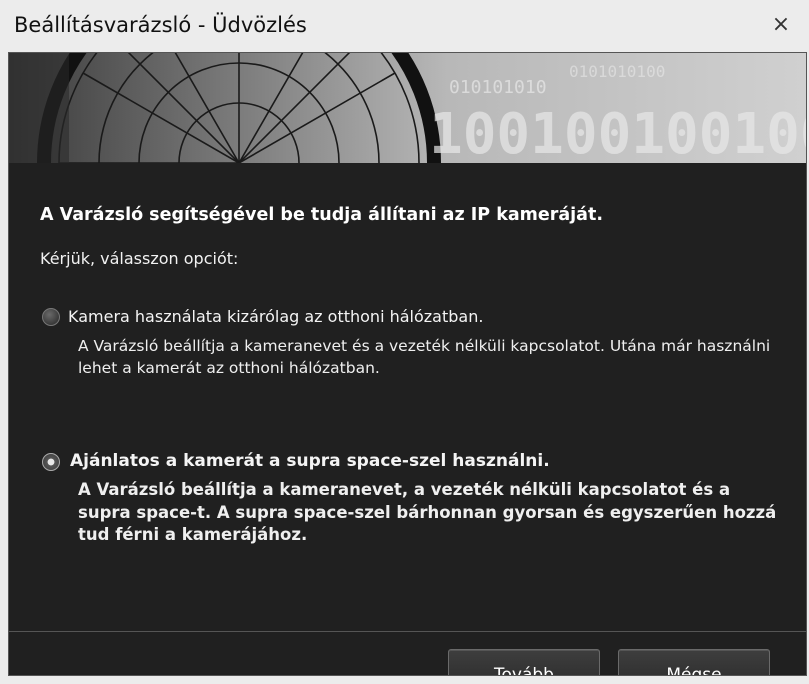  What do you see at coordinates (617, 132) in the screenshot?
I see `binary-text-large: 1001001001001` at bounding box center [617, 132].